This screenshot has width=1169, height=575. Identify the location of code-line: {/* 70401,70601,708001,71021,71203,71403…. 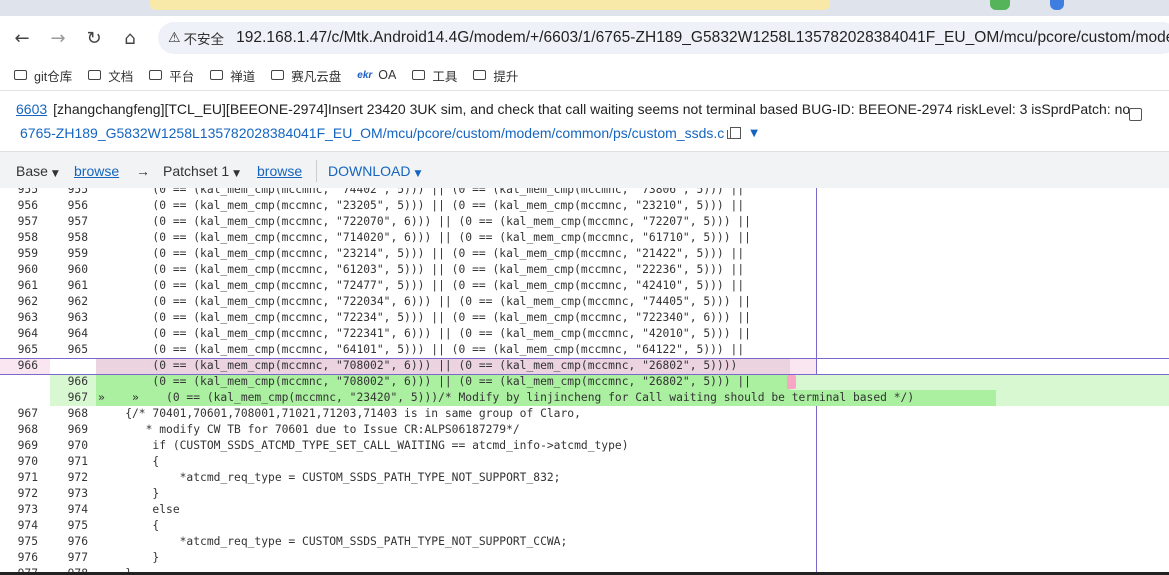
(339, 414).